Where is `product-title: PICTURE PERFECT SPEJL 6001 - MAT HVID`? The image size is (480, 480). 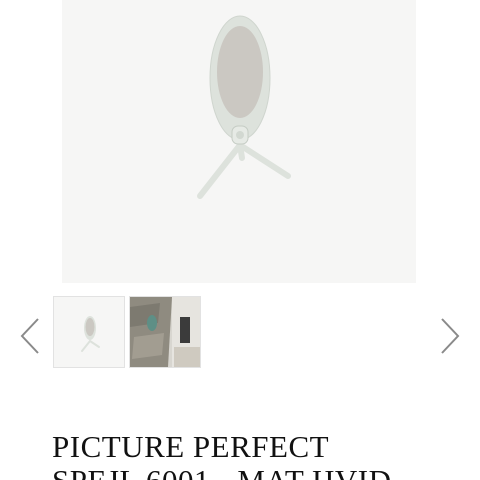
product-title: PICTURE PERFECT SPEJL 6001 - MAT HVID is located at coordinates (262, 455).